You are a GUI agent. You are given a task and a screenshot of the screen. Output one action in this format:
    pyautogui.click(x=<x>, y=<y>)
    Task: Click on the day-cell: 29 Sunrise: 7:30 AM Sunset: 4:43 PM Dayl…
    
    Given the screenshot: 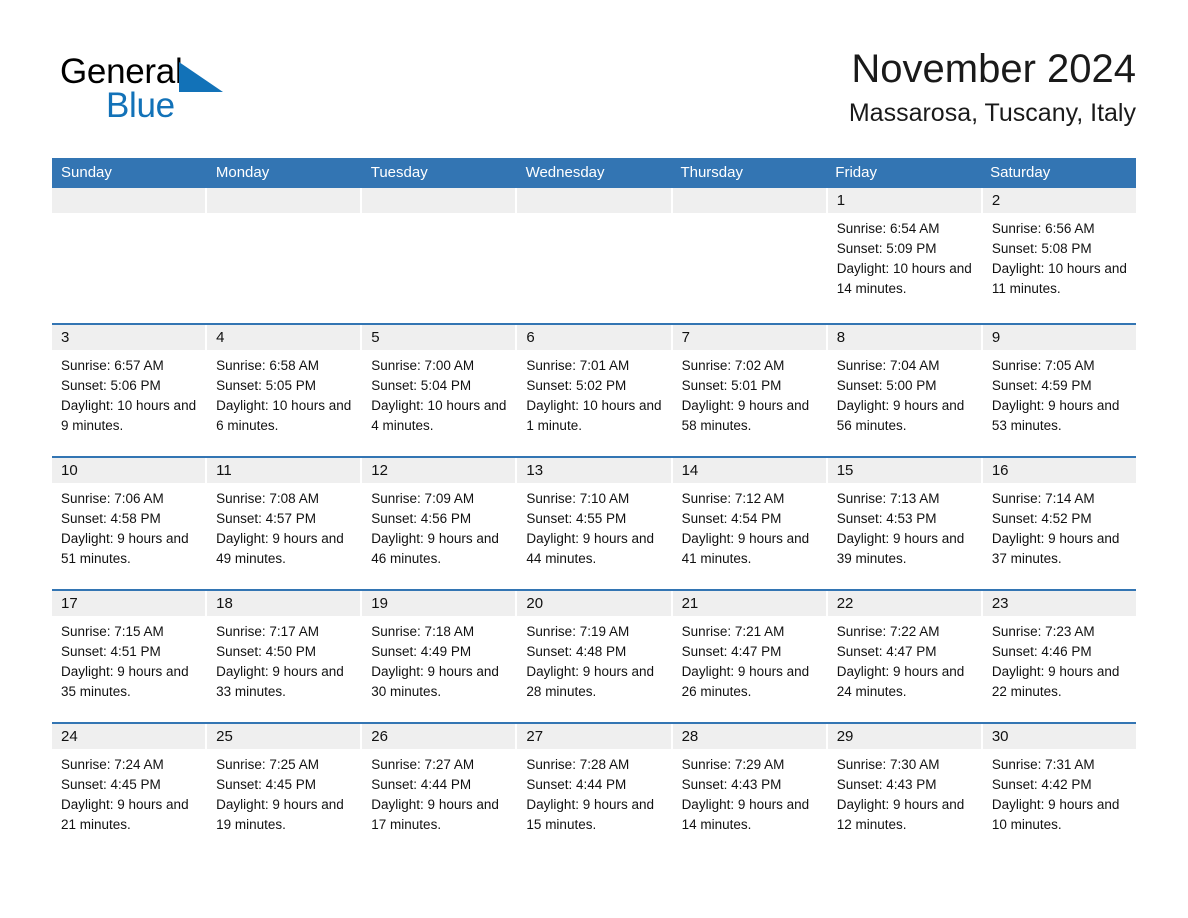 What is the action you would take?
    pyautogui.click(x=905, y=789)
    